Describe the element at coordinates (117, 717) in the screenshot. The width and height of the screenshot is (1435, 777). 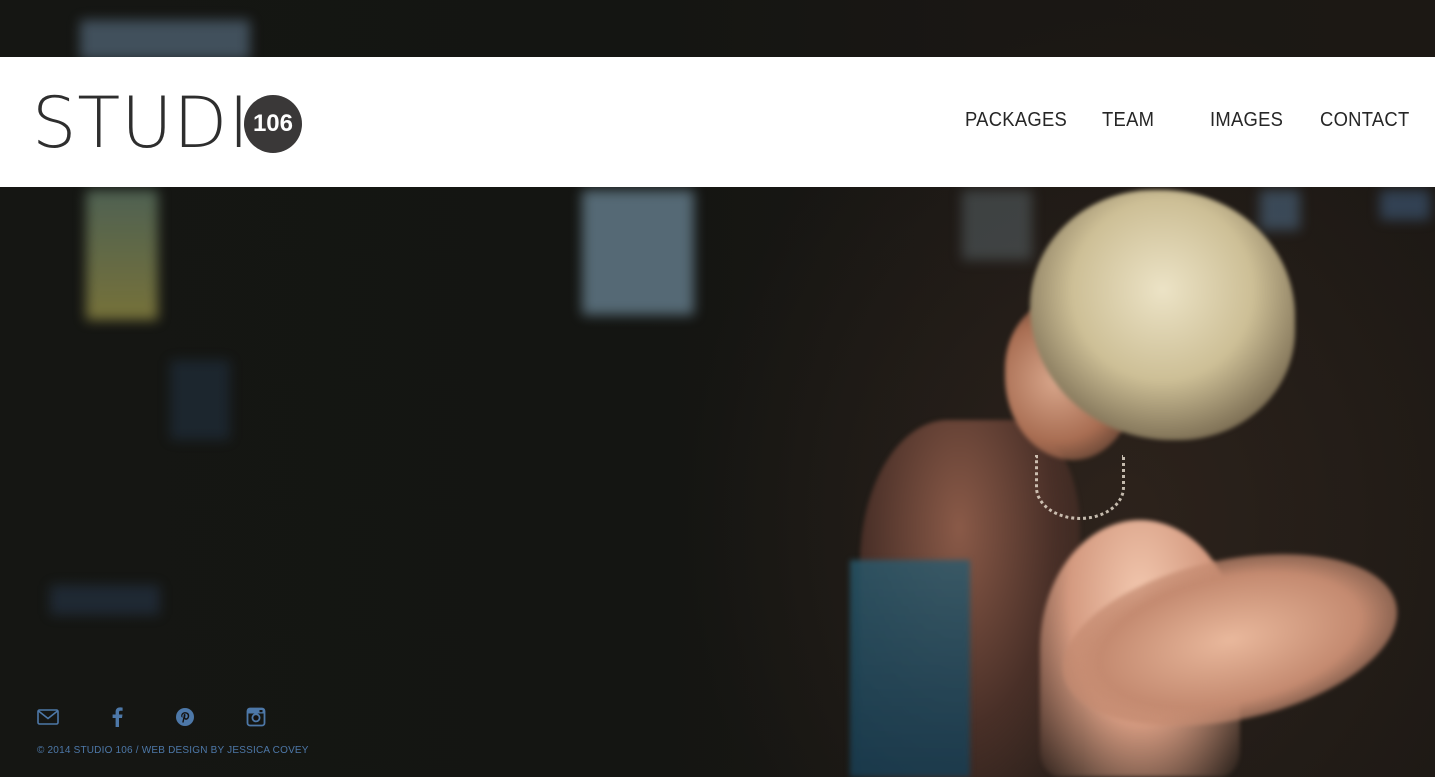
I see `facebook-icon` at that location.